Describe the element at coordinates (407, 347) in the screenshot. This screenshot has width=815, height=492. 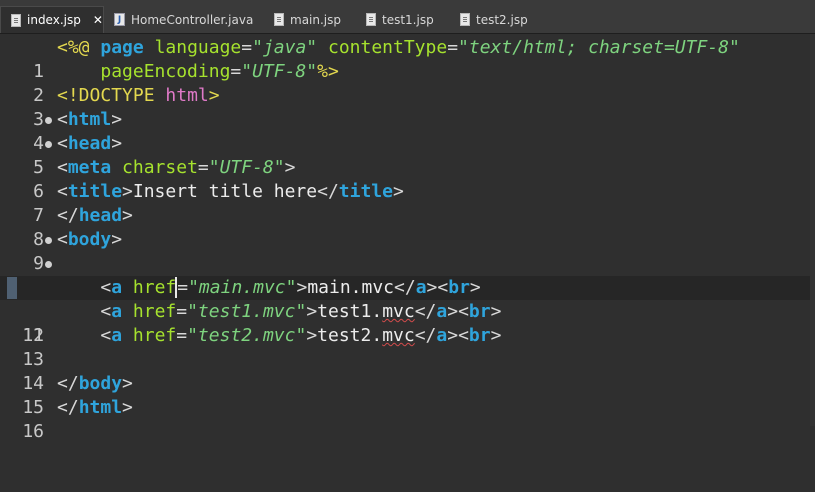
I see `code-line: 13 <a href="test2.mvc">test2.mvc</a><br>` at that location.